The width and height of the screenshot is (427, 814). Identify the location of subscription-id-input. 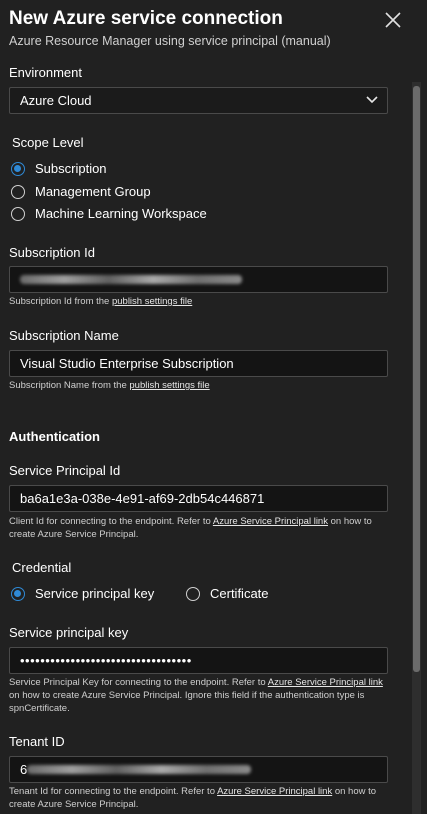
(198, 279).